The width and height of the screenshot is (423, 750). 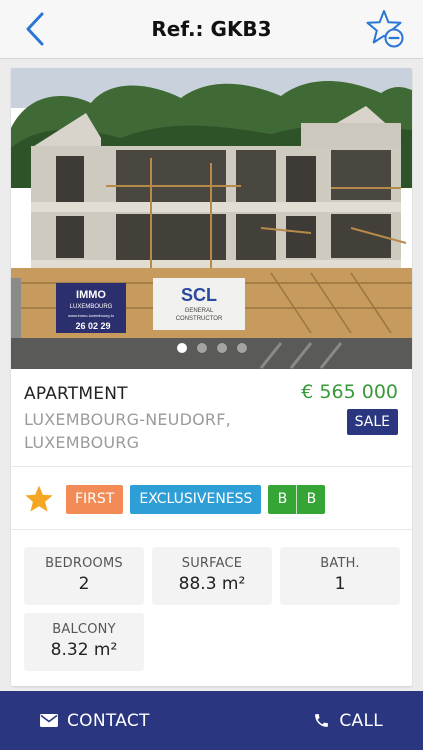 What do you see at coordinates (108, 720) in the screenshot?
I see `contact-label: CONTACT` at bounding box center [108, 720].